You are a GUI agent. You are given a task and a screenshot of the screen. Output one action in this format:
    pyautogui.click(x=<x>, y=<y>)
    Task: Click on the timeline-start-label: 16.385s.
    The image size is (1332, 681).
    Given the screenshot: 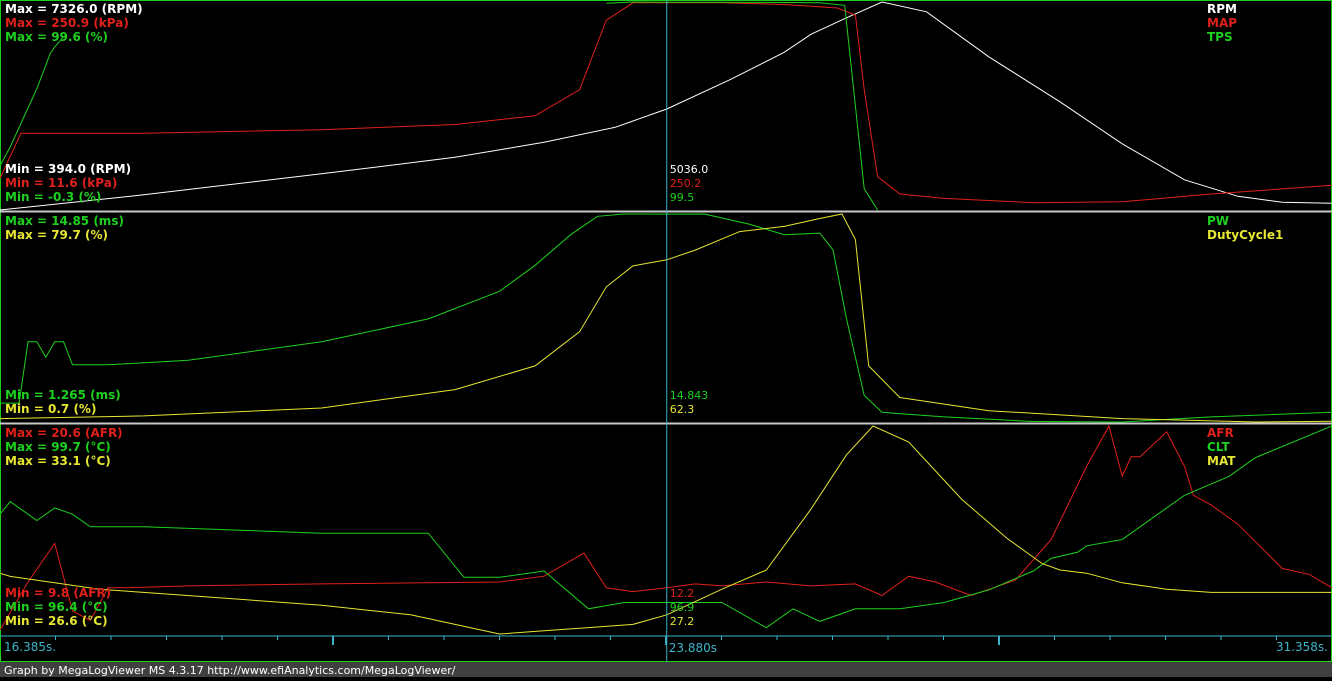 What is the action you would take?
    pyautogui.click(x=30, y=647)
    